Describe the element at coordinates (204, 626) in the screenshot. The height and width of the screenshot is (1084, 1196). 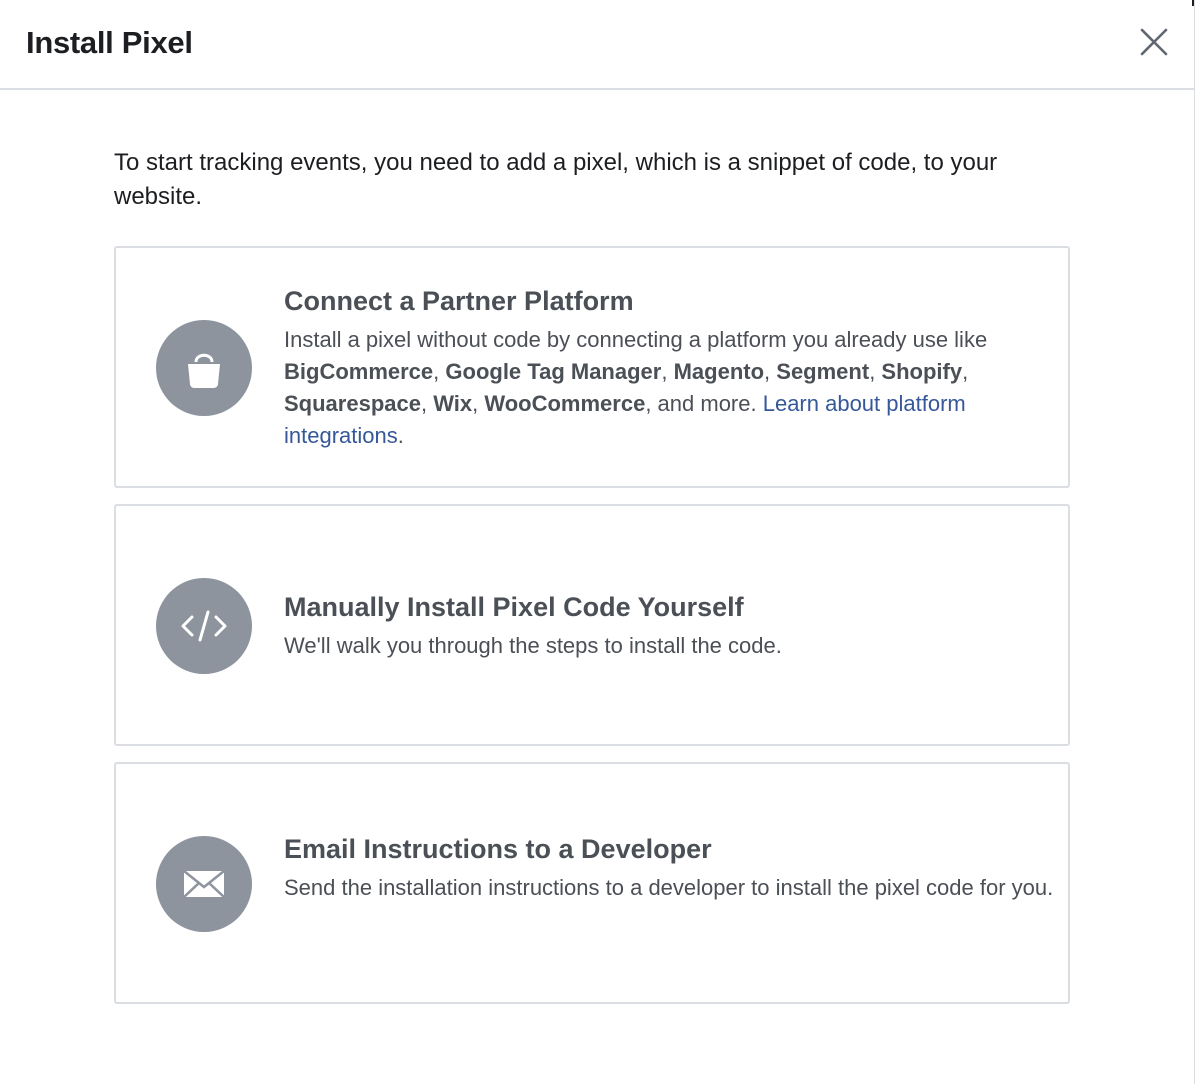
I see `code-icon` at that location.